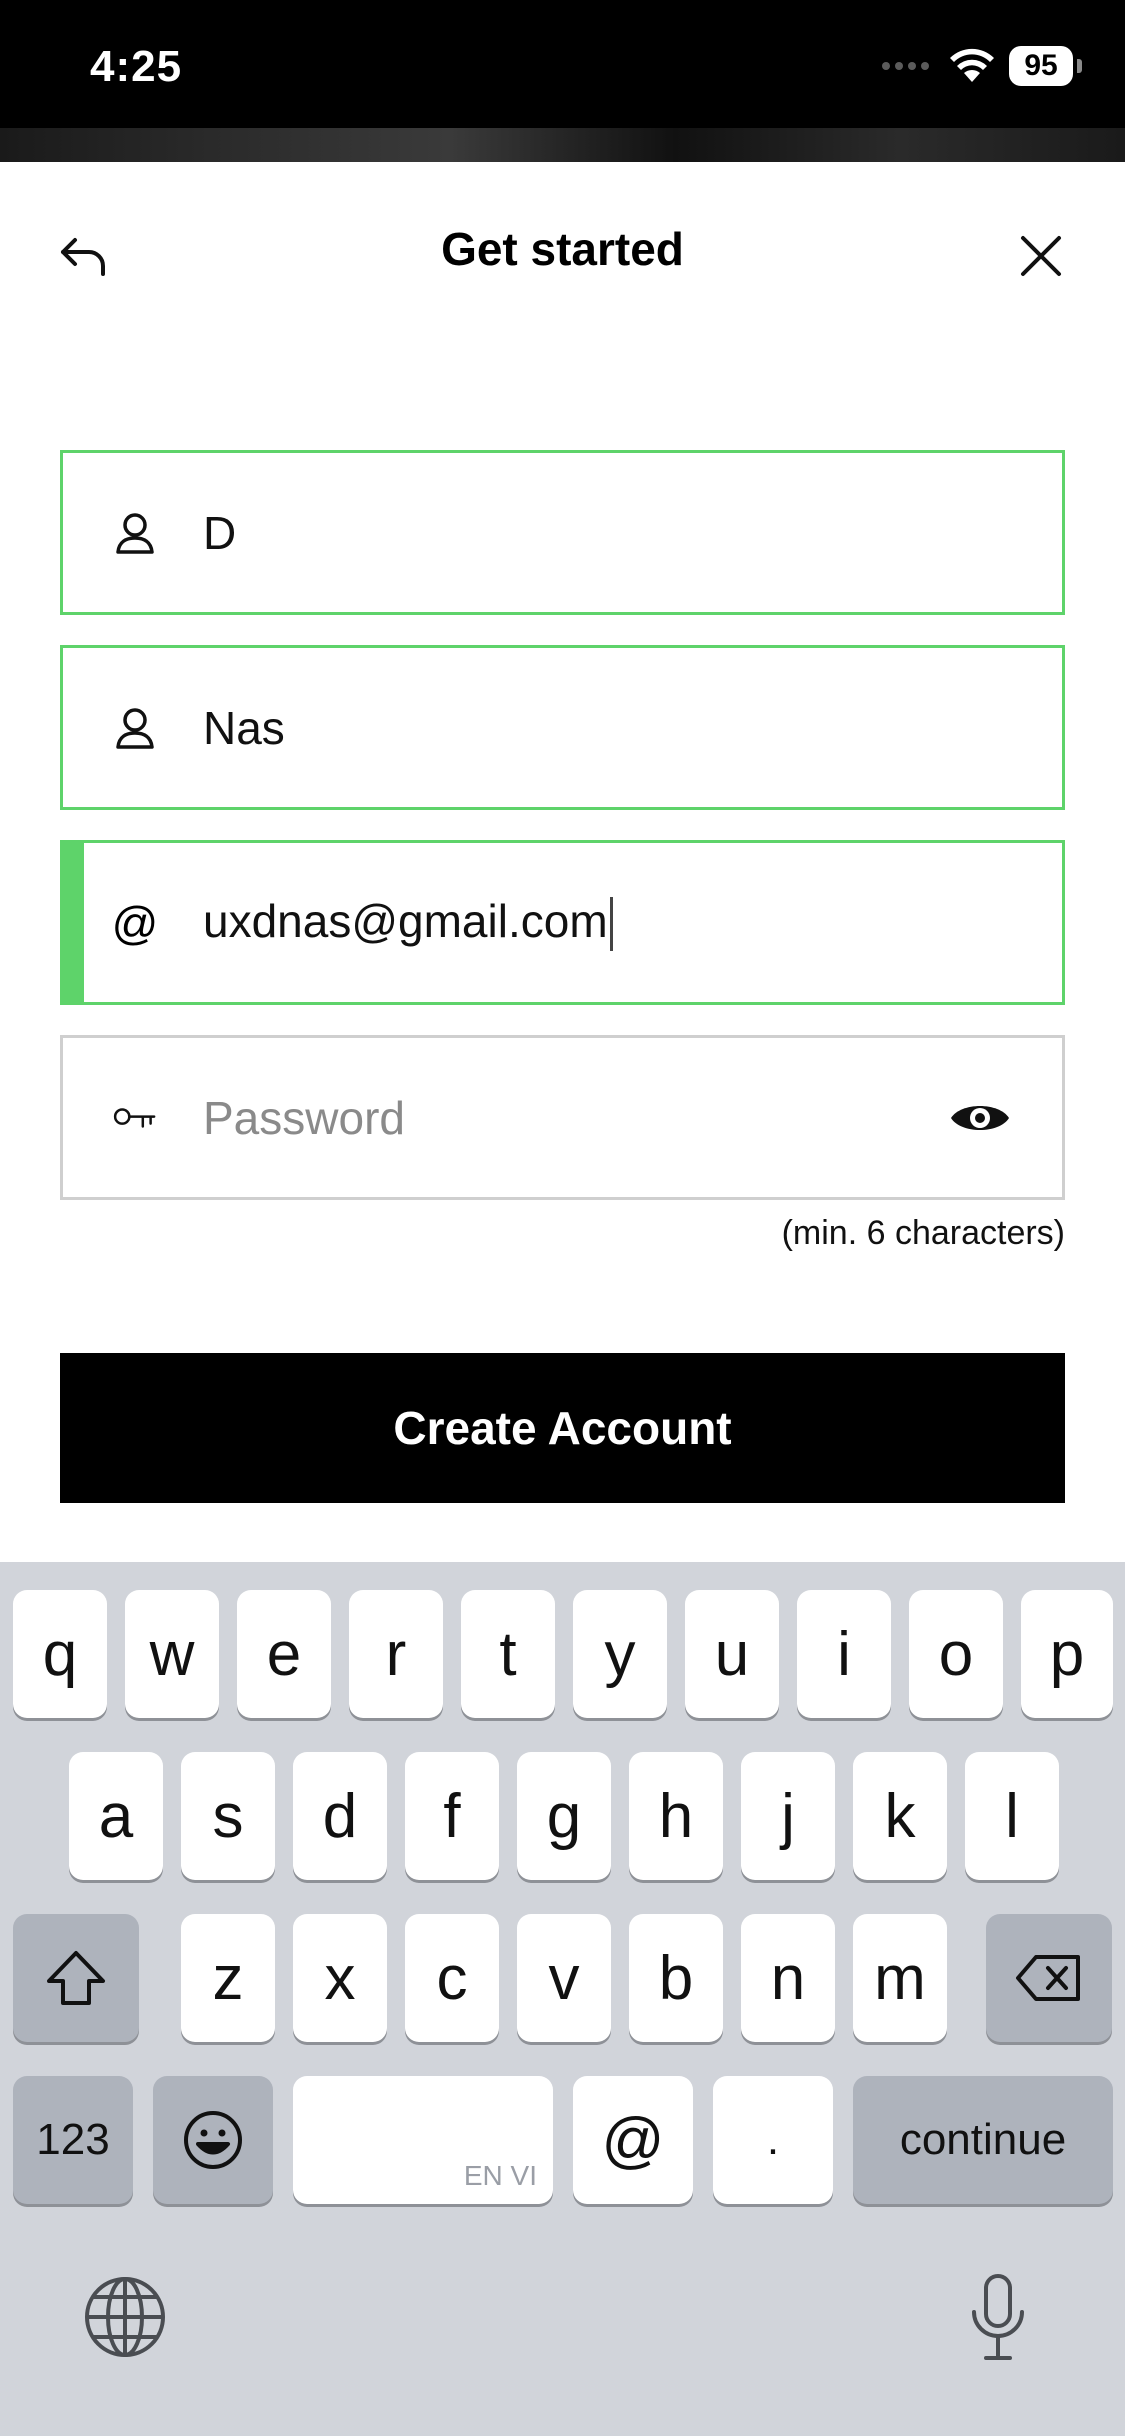 This screenshot has width=1125, height=2436. What do you see at coordinates (423, 2140) in the screenshot?
I see `space-key: EN VI` at bounding box center [423, 2140].